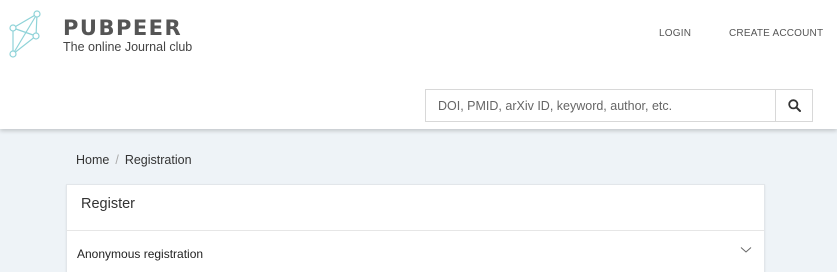  What do you see at coordinates (776, 33) in the screenshot?
I see `create-account-link: CREATE ACCOUNT` at bounding box center [776, 33].